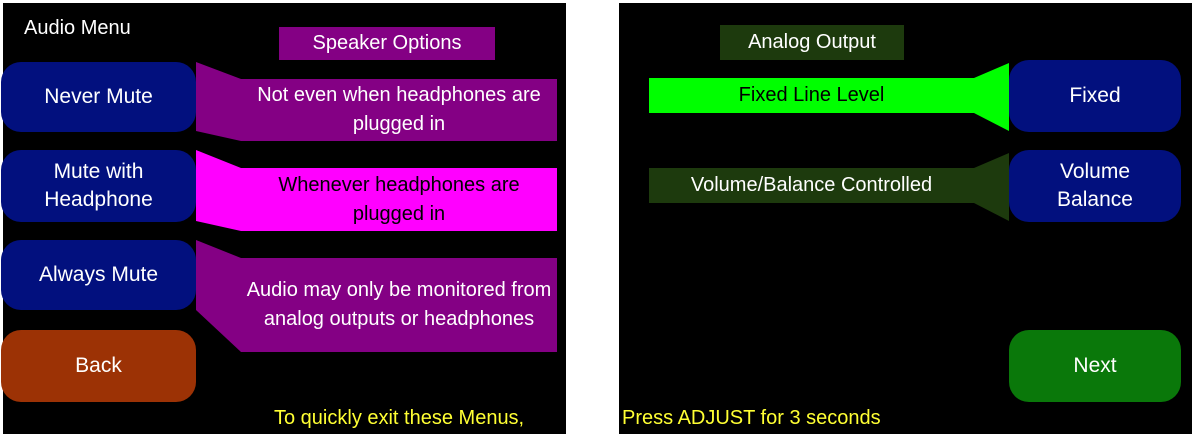 This screenshot has width=1195, height=434. I want to click on fixed-button: Fixed, so click(1095, 96).